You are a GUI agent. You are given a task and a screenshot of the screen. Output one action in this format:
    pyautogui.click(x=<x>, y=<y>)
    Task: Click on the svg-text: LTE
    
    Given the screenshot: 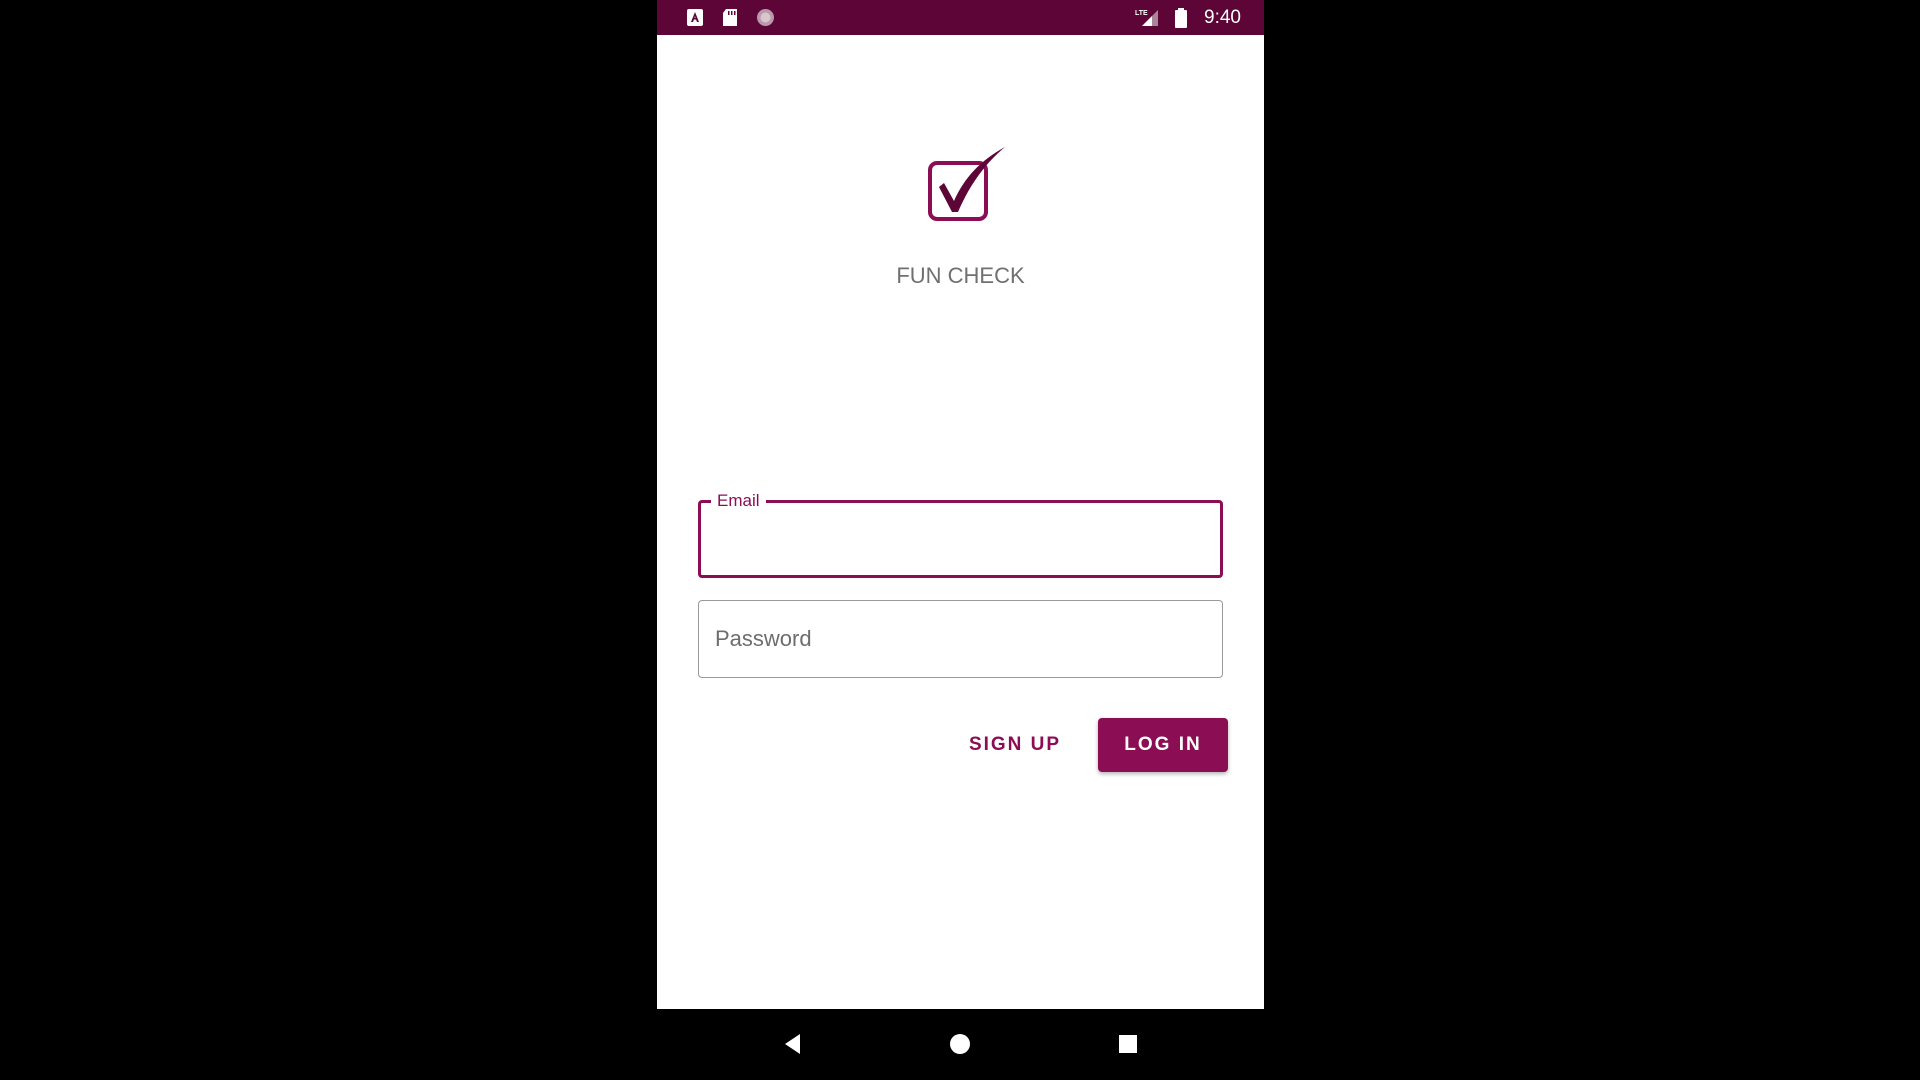 What is the action you would take?
    pyautogui.click(x=1141, y=13)
    